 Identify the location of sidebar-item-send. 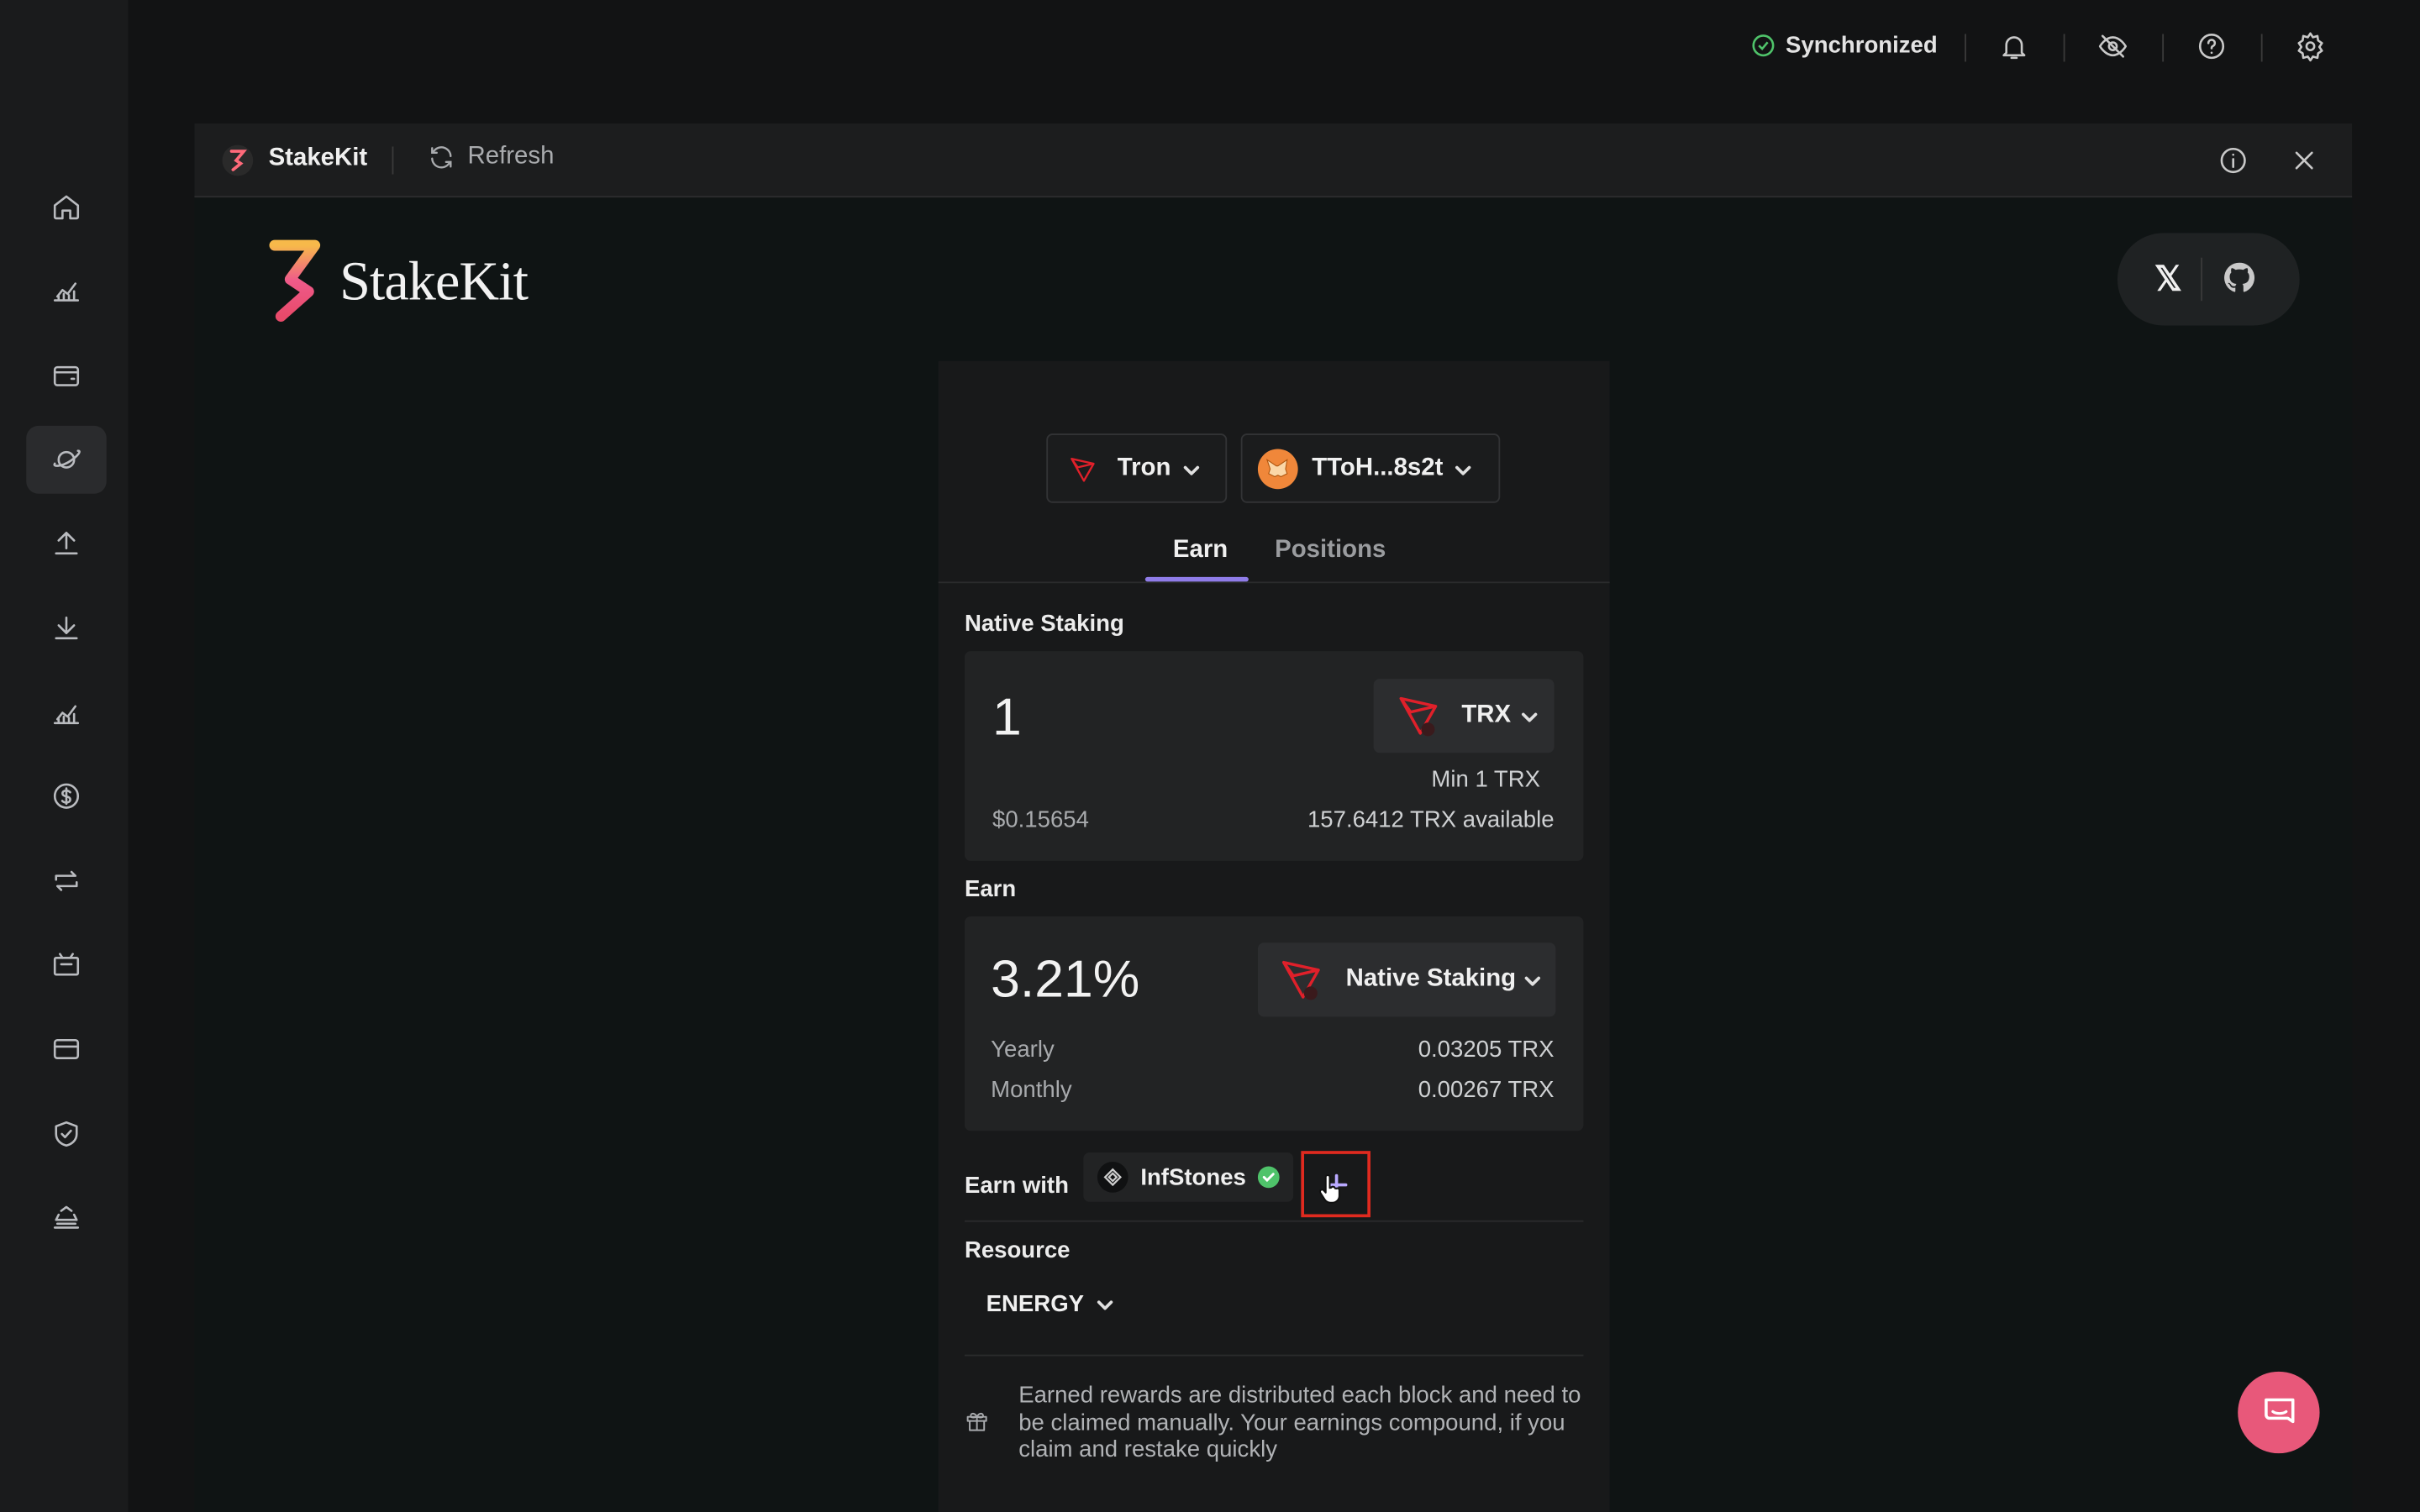
(66, 543).